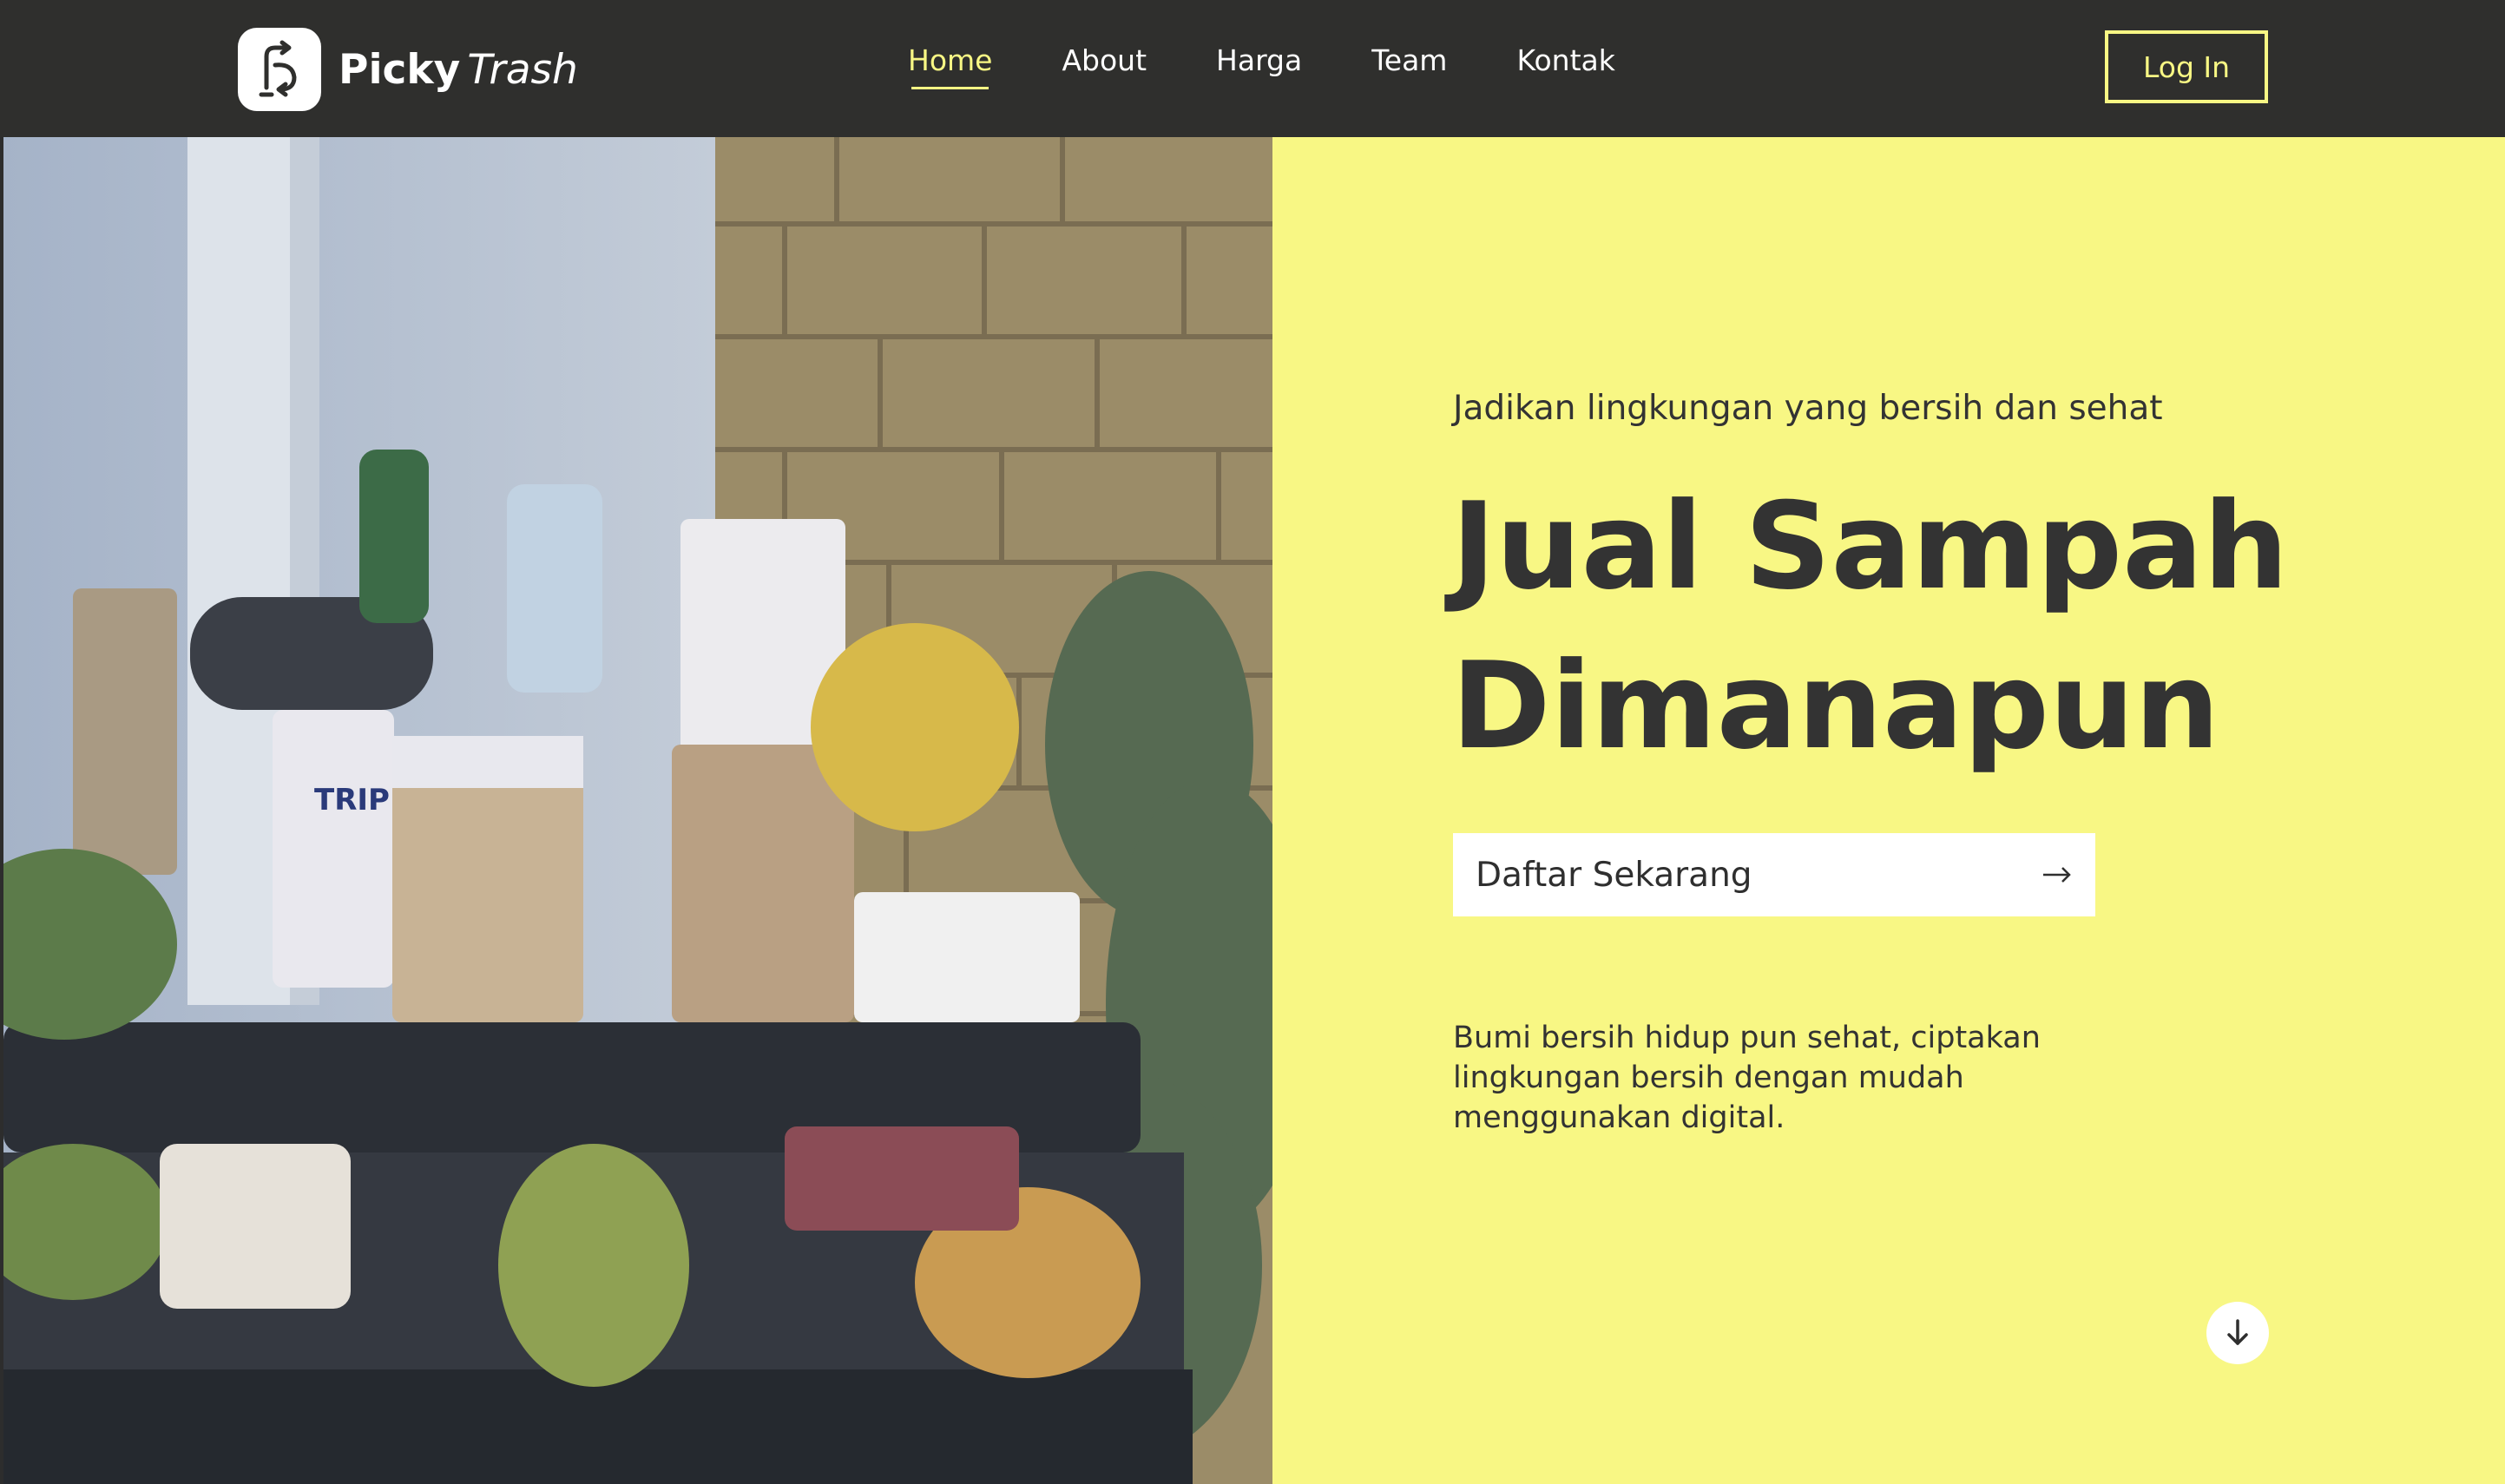  I want to click on svg-text: TRIP, so click(352, 800).